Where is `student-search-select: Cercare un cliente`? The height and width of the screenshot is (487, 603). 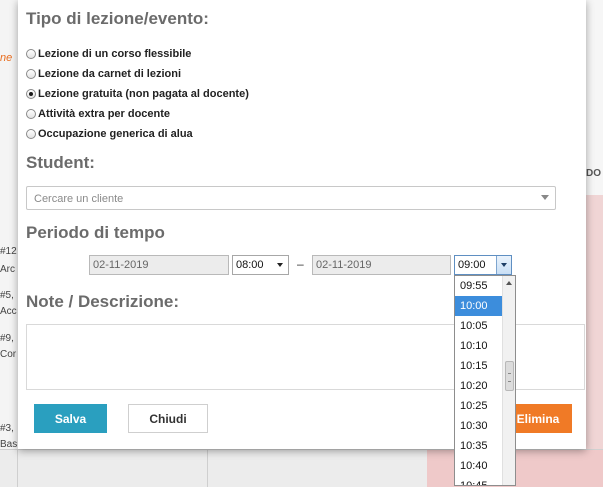
student-search-select: Cercare un cliente is located at coordinates (291, 198).